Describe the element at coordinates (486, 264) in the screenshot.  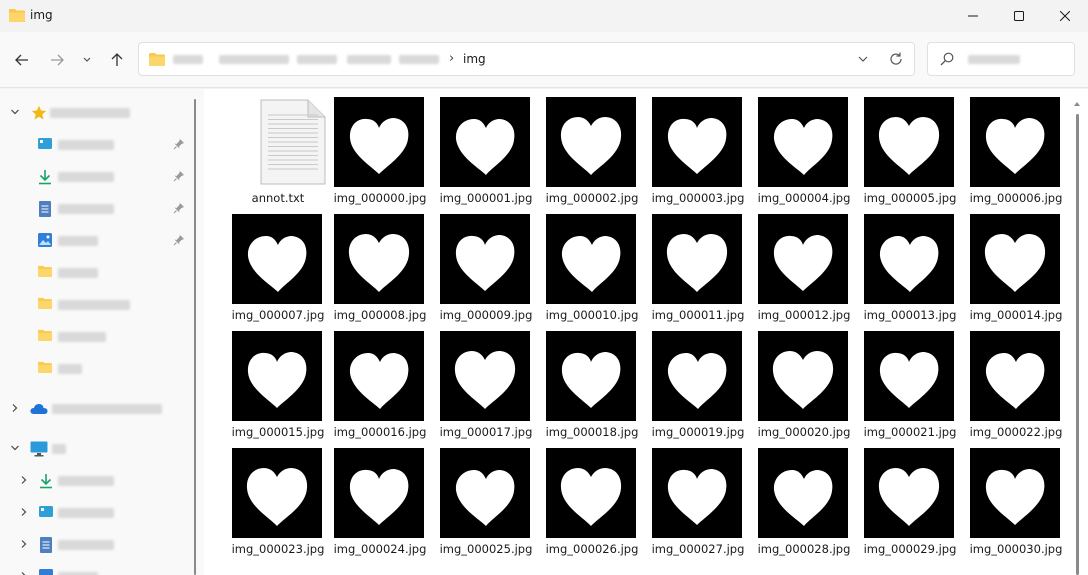
I see `file-item: img_000009.jpg` at that location.